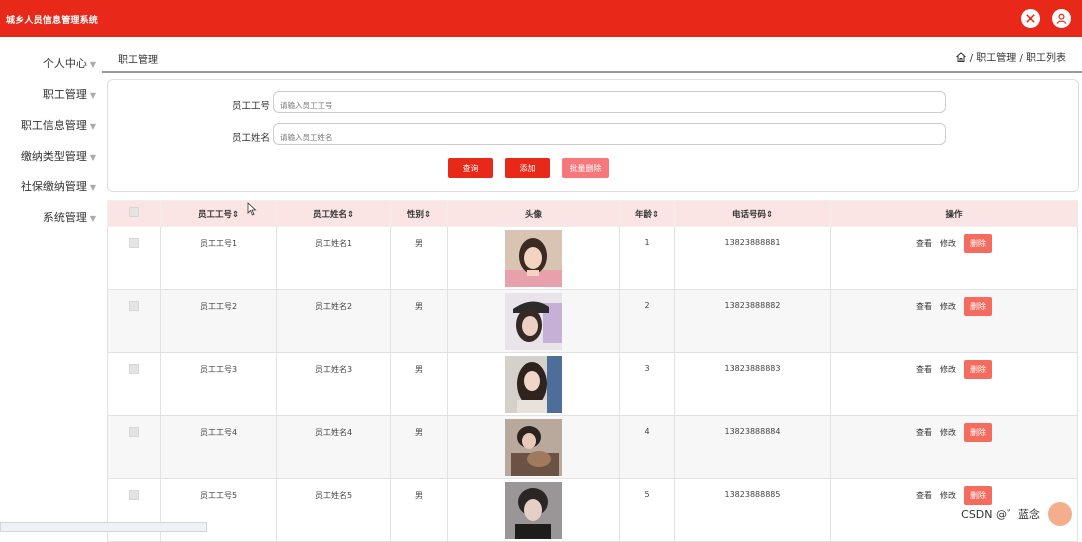 Image resolution: width=1082 pixels, height=542 pixels. Describe the element at coordinates (647, 305) in the screenshot. I see `age-cell: 2` at that location.